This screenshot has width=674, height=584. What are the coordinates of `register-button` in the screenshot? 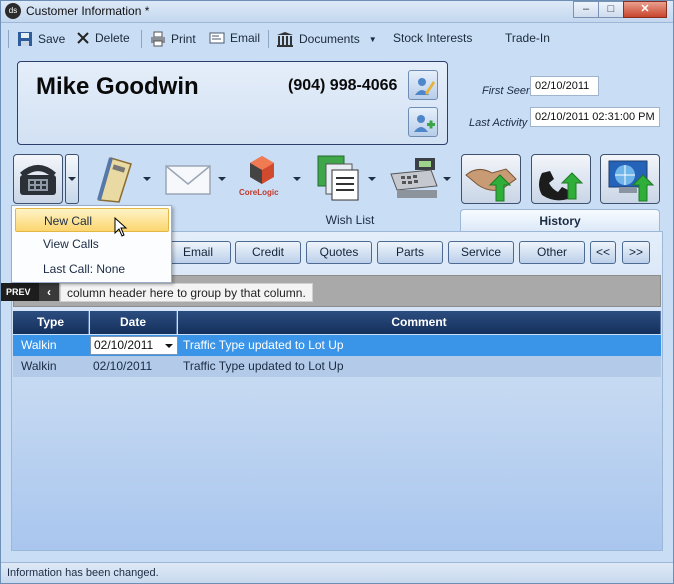 It's located at (412, 179).